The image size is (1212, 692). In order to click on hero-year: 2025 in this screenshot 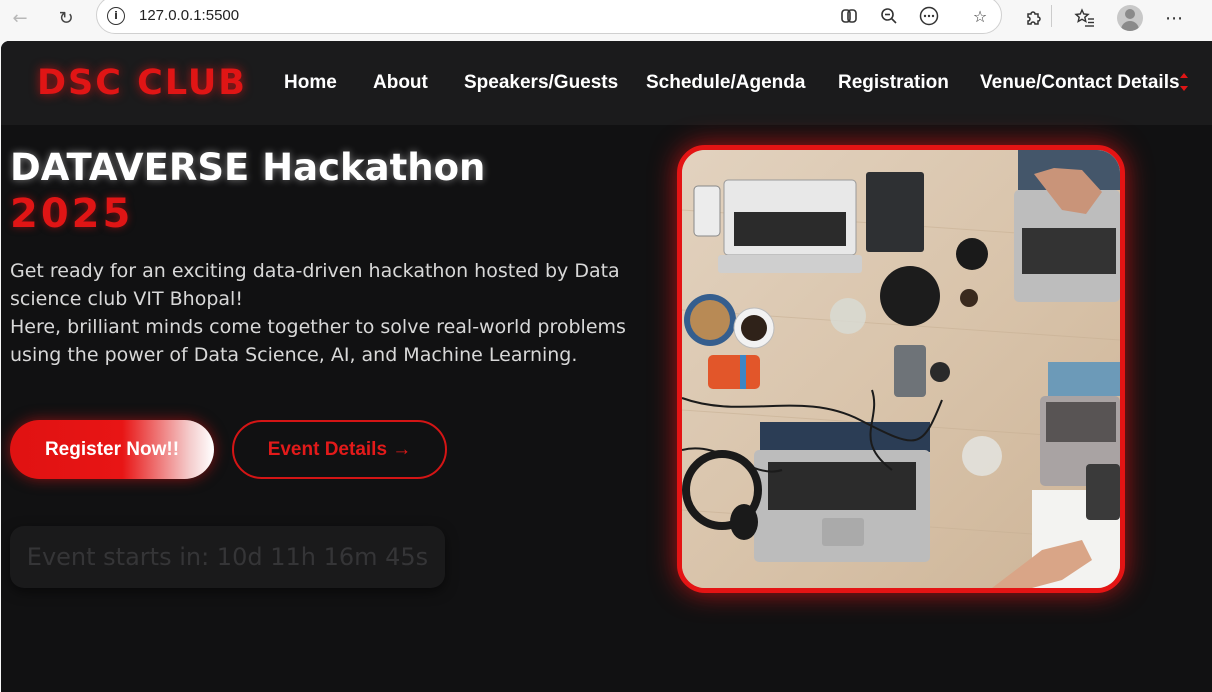, I will do `click(72, 214)`.